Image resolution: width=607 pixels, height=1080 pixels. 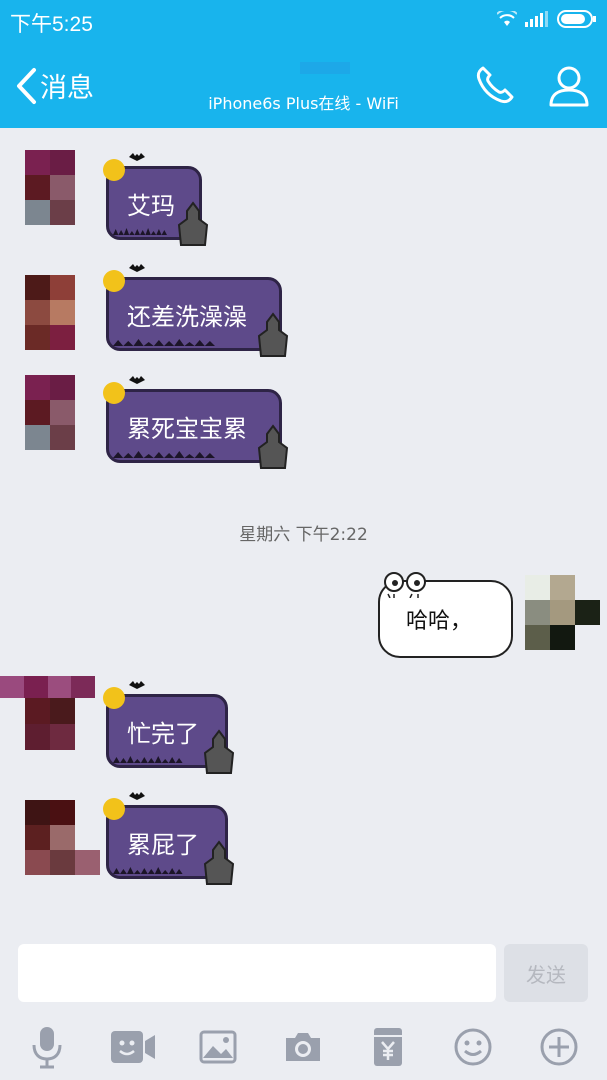 I want to click on message-text: 还差洗澡澡, so click(x=187, y=316).